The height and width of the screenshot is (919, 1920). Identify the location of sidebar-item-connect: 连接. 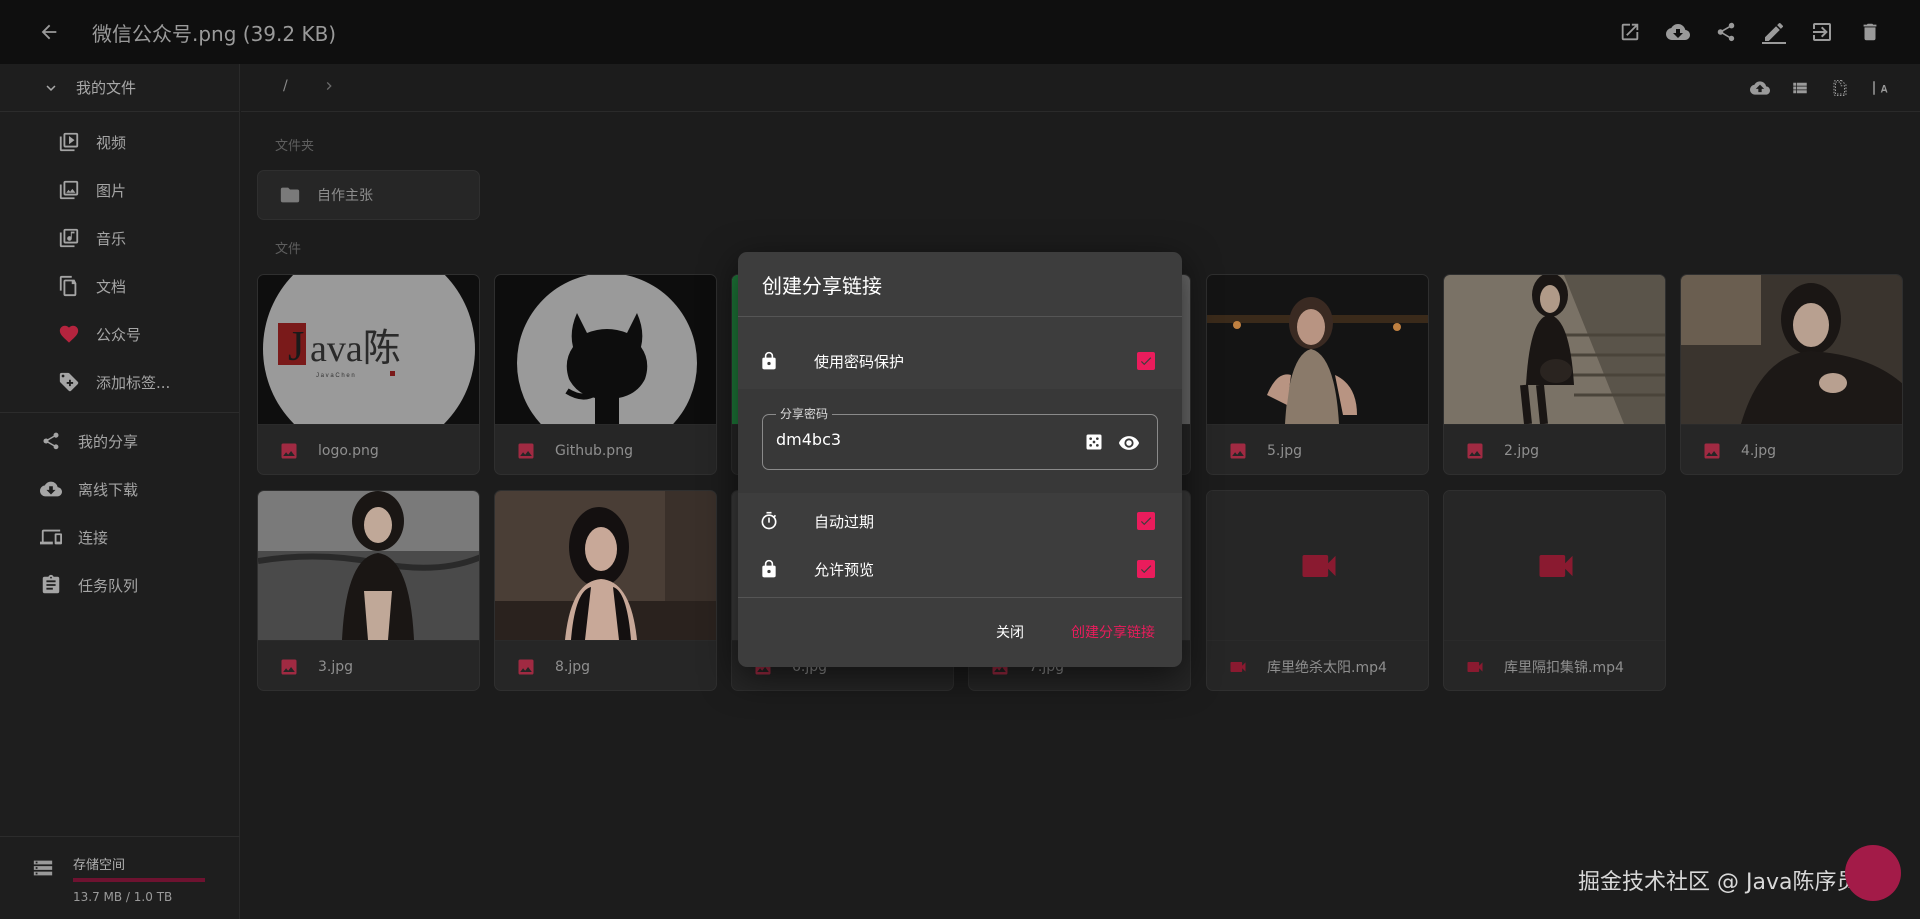
(119, 537).